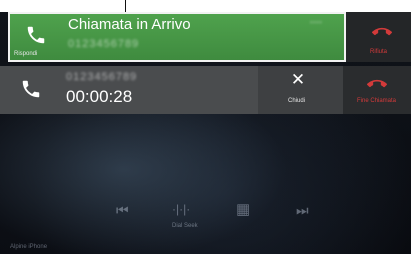  I want to click on end-call-label: Fine Chiamata, so click(377, 101).